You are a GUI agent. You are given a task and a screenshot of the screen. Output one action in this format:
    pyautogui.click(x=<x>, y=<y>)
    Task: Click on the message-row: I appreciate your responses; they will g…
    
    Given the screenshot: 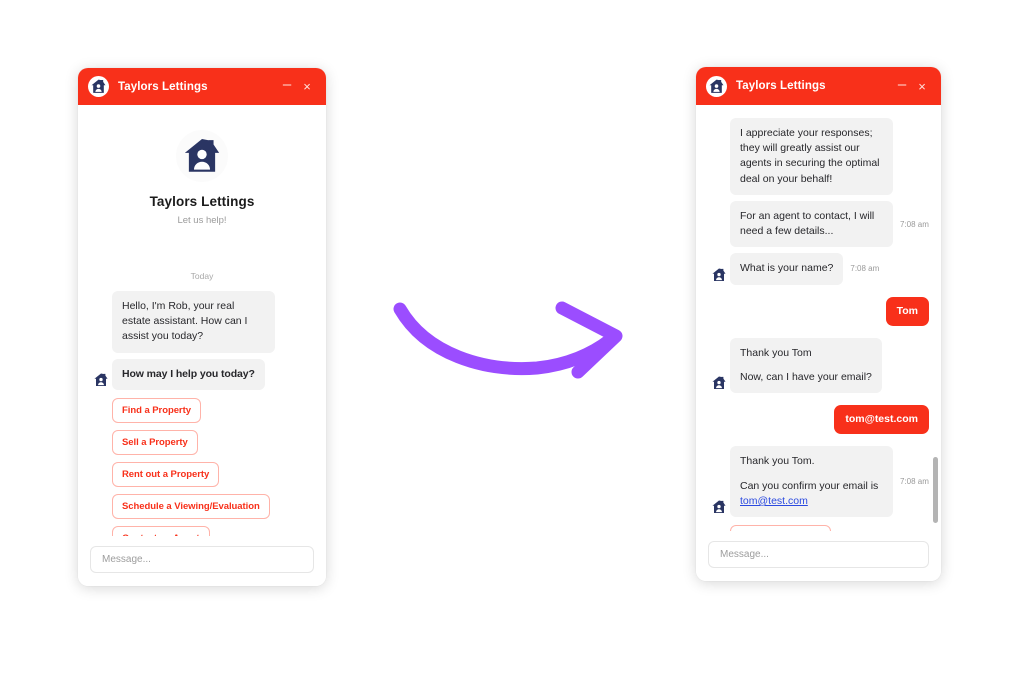 What is the action you would take?
    pyautogui.click(x=818, y=156)
    